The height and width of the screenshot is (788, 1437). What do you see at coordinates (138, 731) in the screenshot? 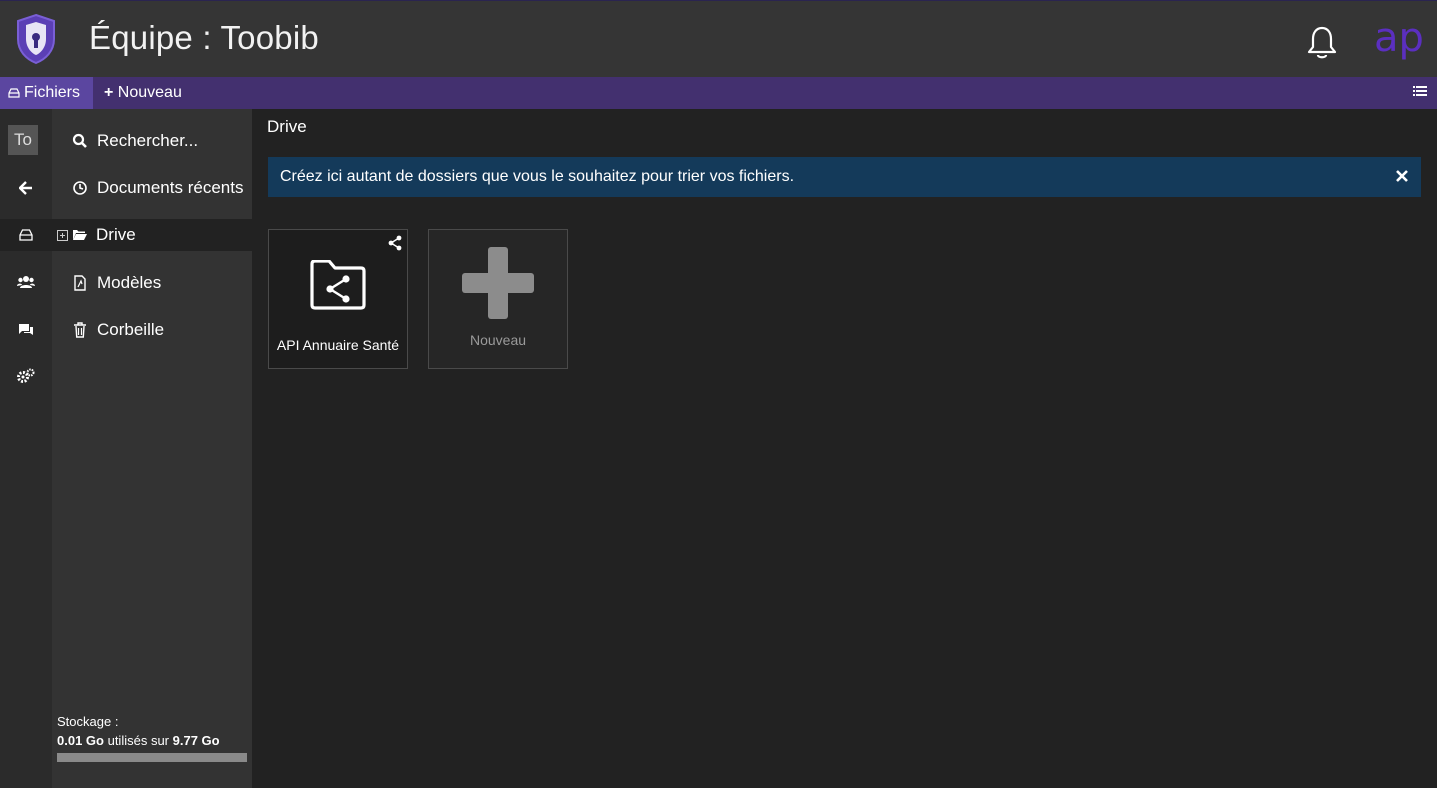
I see `storage-info: Stockage : 0.01 Go utilisés sur 9.77 Go` at bounding box center [138, 731].